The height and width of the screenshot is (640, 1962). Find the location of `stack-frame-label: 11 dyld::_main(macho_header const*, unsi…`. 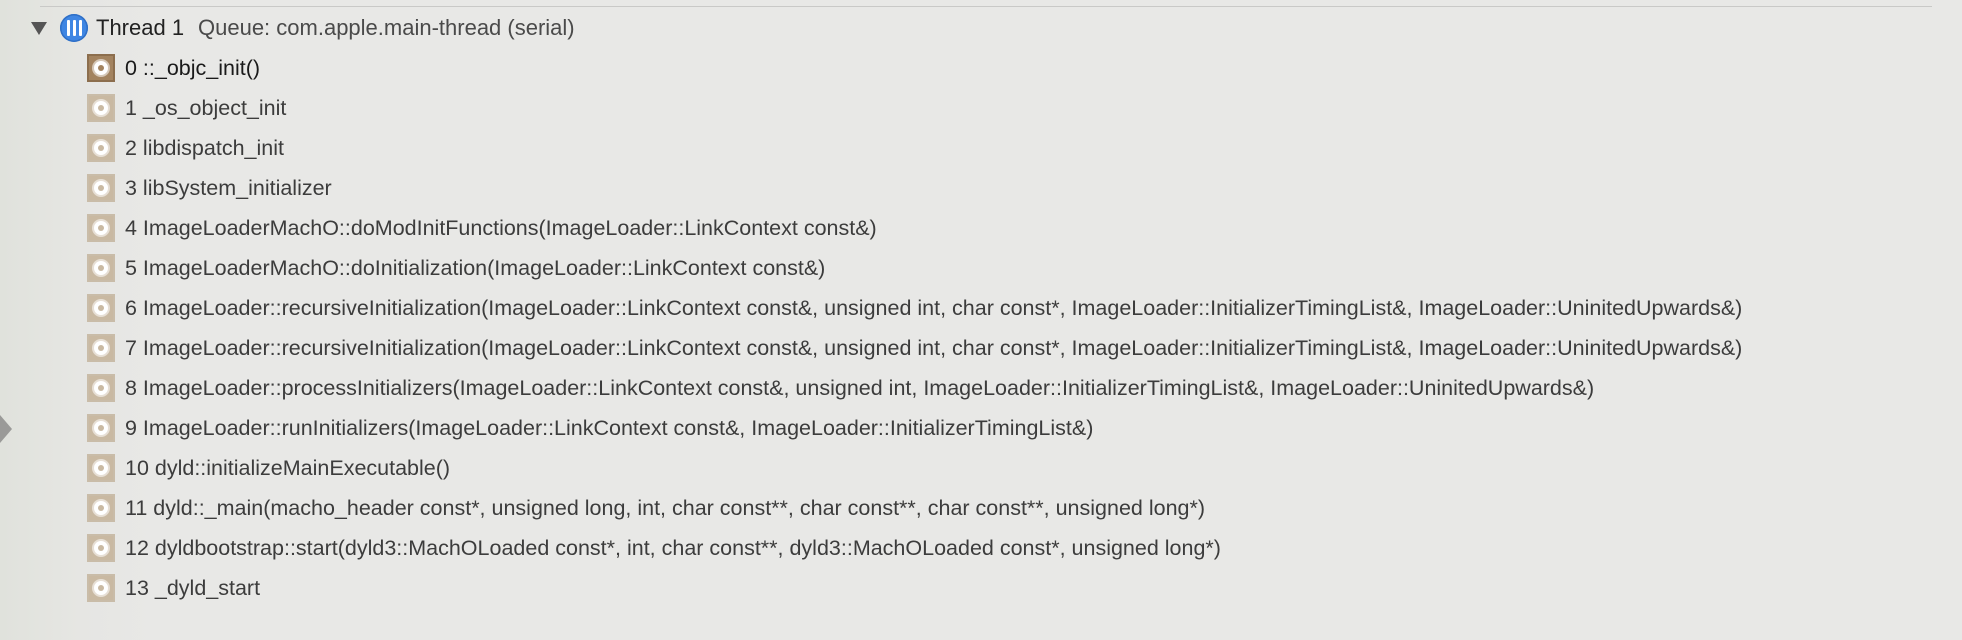

stack-frame-label: 11 dyld::_main(macho_header const*, unsi… is located at coordinates (665, 508).